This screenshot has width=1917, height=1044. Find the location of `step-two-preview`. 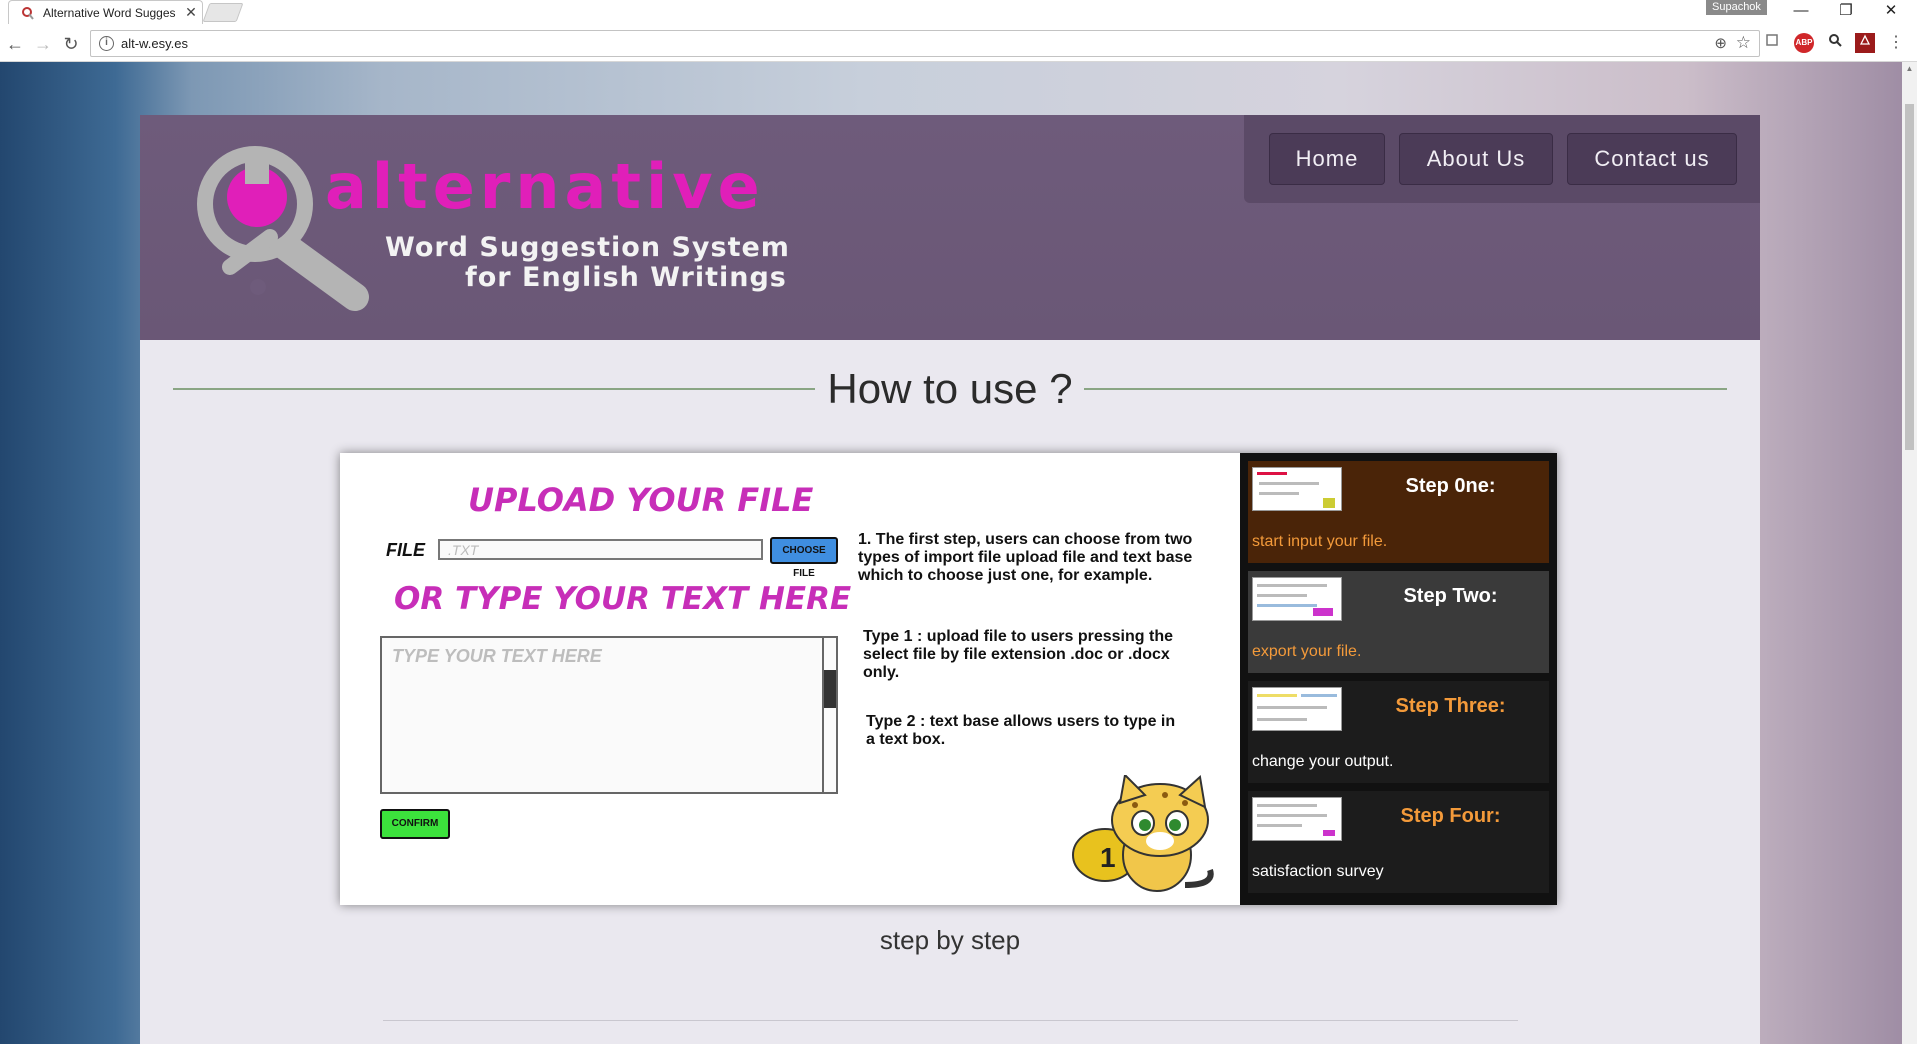

step-two-preview is located at coordinates (1297, 599).